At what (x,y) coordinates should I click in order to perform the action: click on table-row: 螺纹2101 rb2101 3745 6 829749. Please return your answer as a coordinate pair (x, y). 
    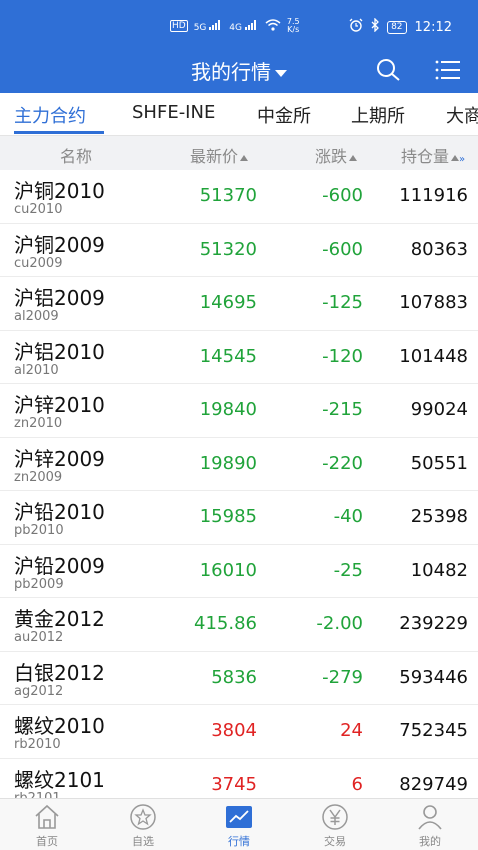
    Looking at the image, I should click on (239, 779).